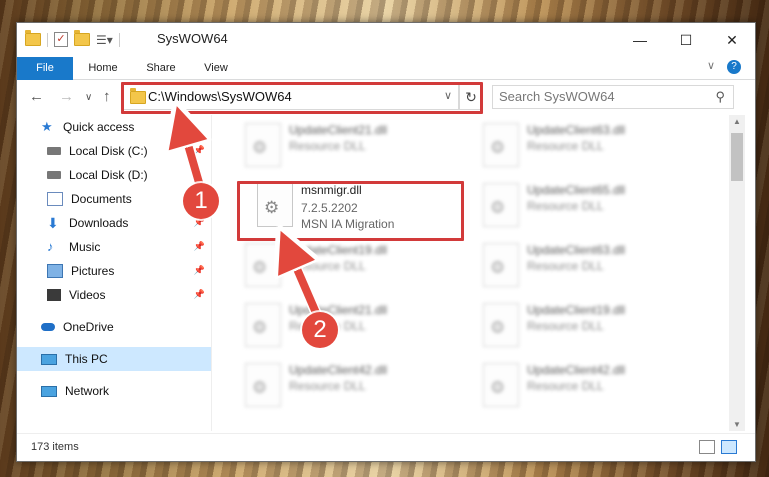 This screenshot has height=477, width=769. I want to click on nav-local-disk-c: Local Disk (C:) 📌, so click(114, 151).